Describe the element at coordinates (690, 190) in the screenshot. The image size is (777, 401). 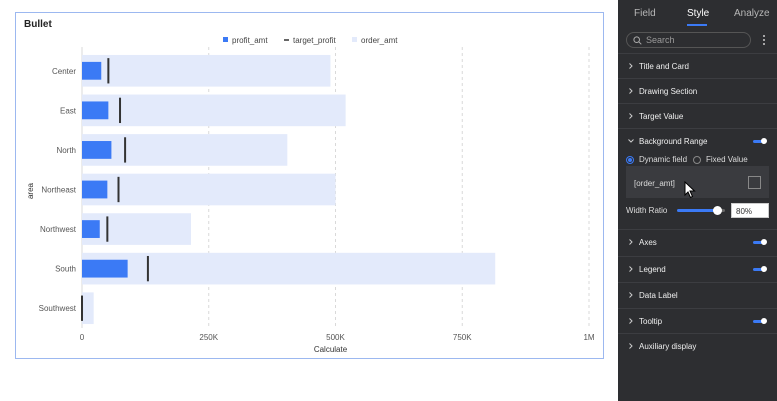
I see `mouse-cursor-icon` at that location.